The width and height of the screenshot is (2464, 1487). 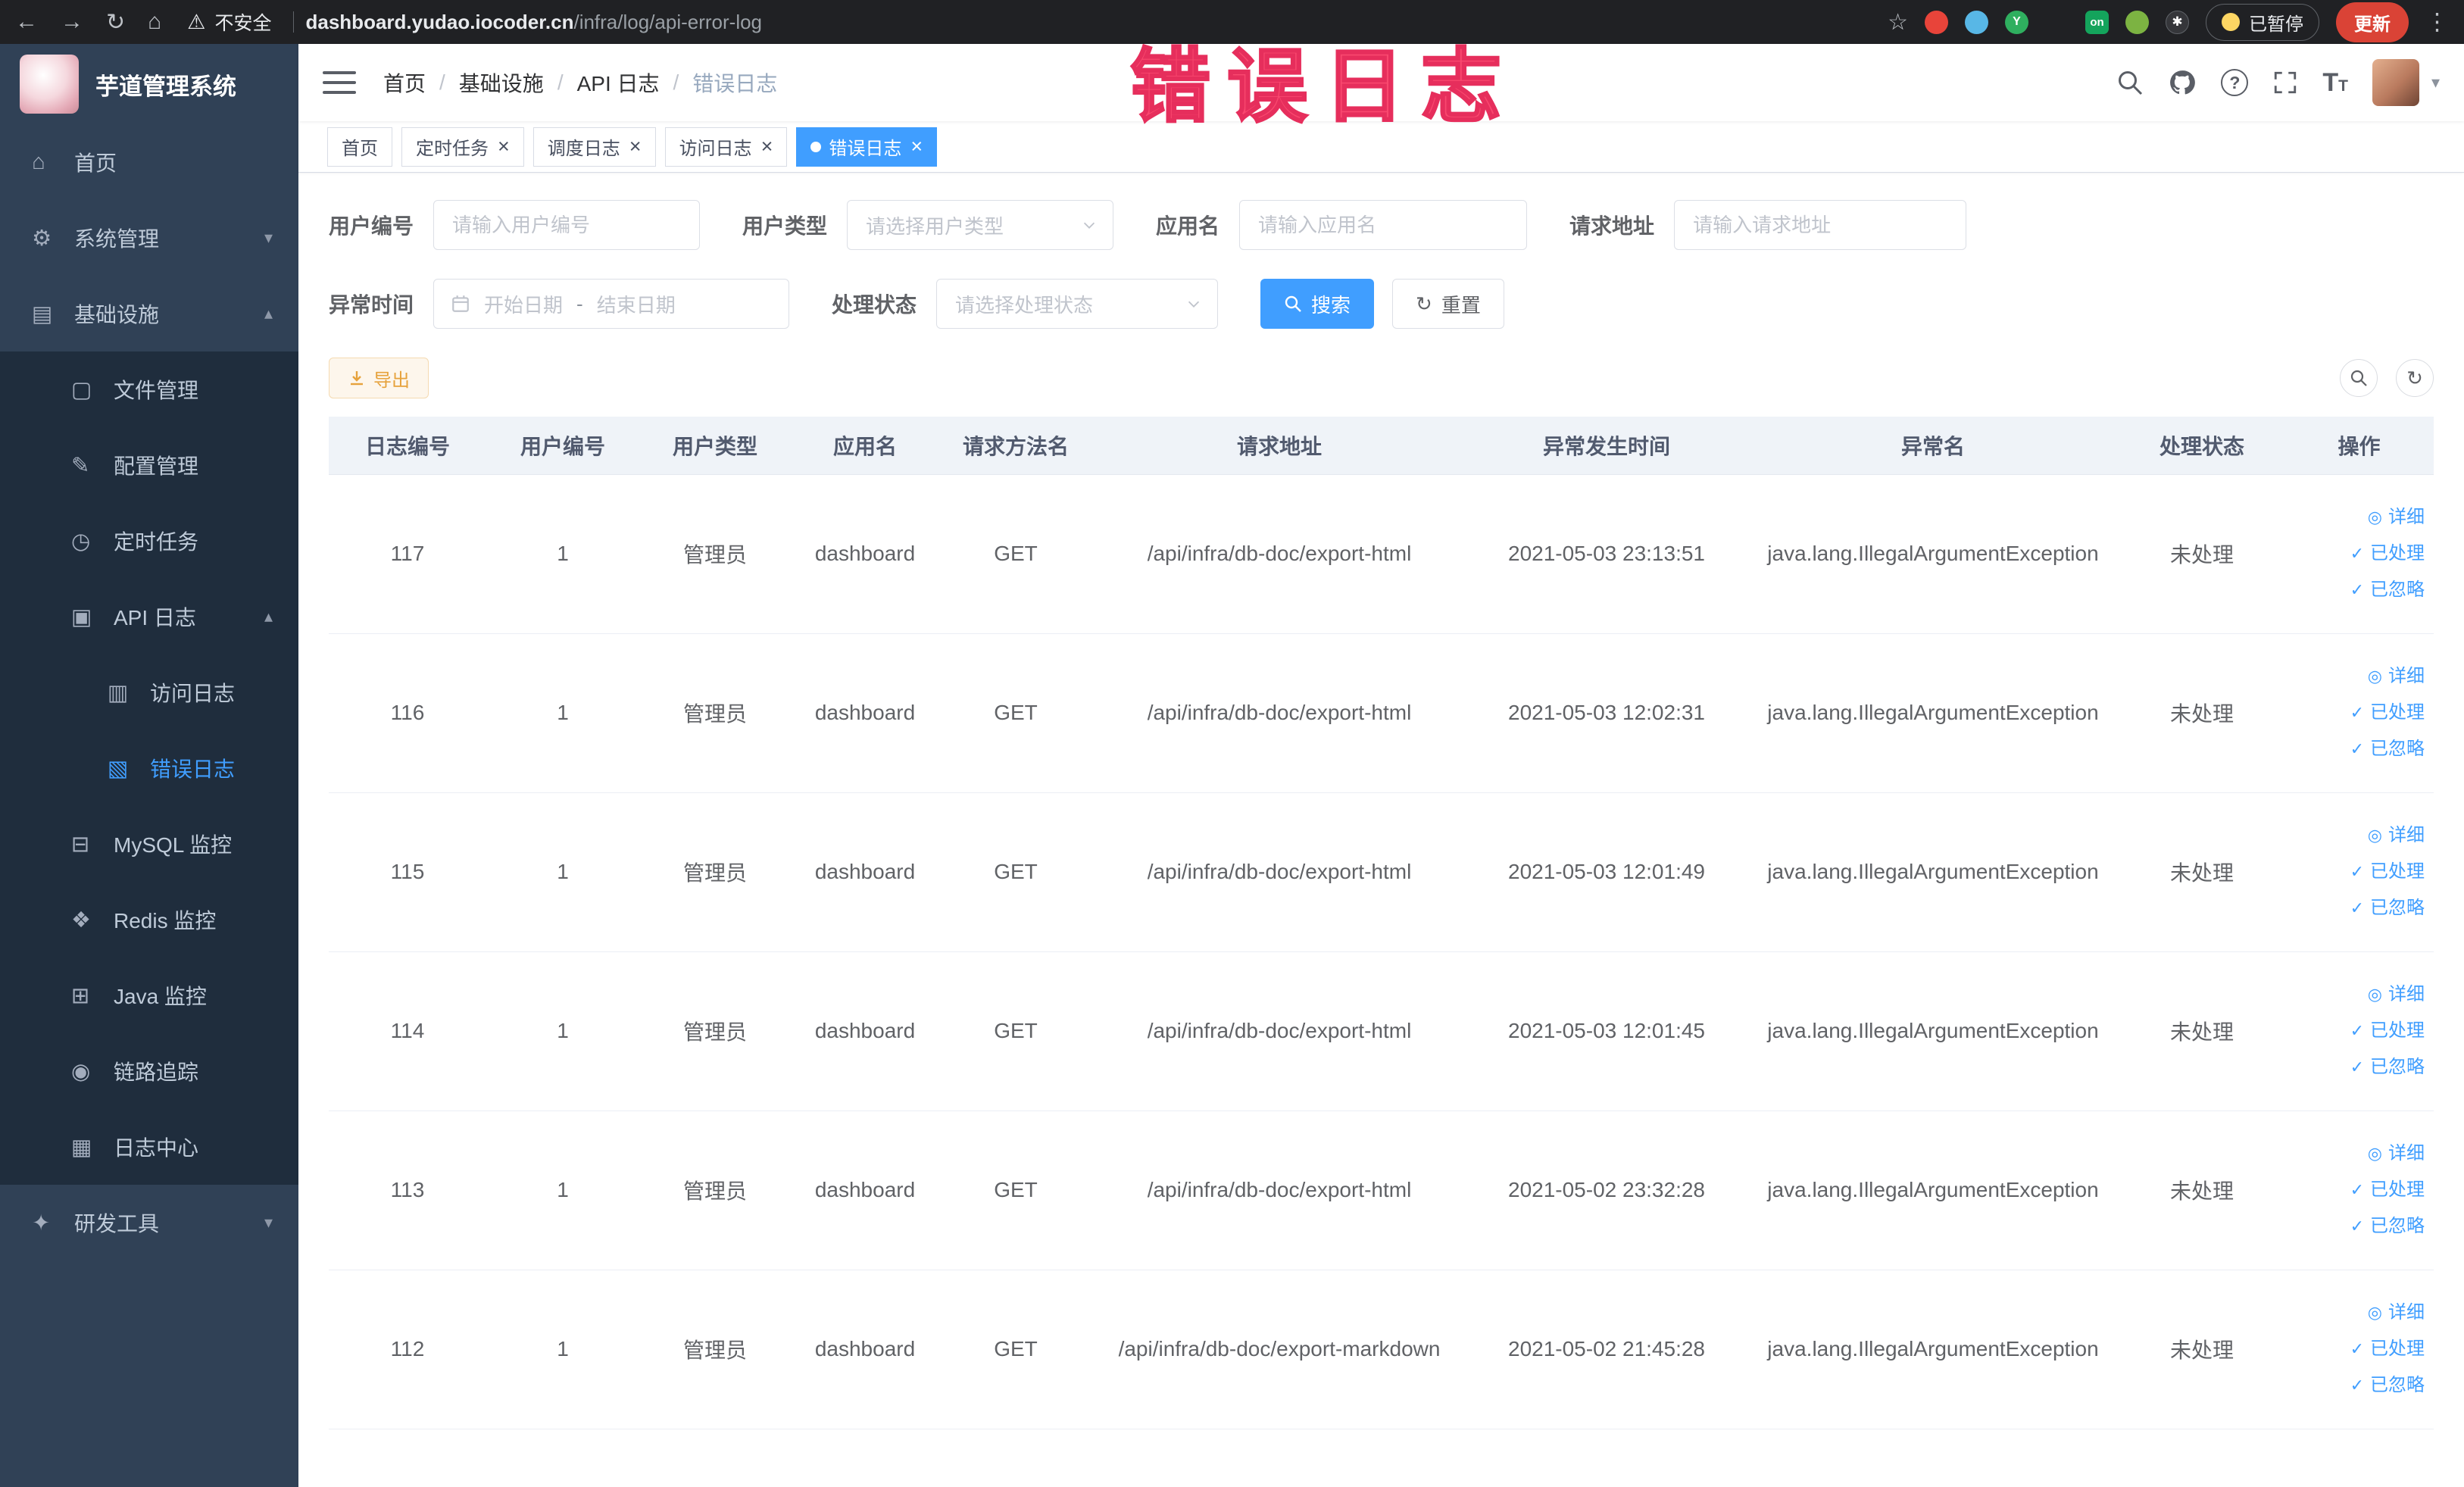 What do you see at coordinates (149, 919) in the screenshot?
I see `sidebar-item-redis-monitor: ❖ Redis 监控` at bounding box center [149, 919].